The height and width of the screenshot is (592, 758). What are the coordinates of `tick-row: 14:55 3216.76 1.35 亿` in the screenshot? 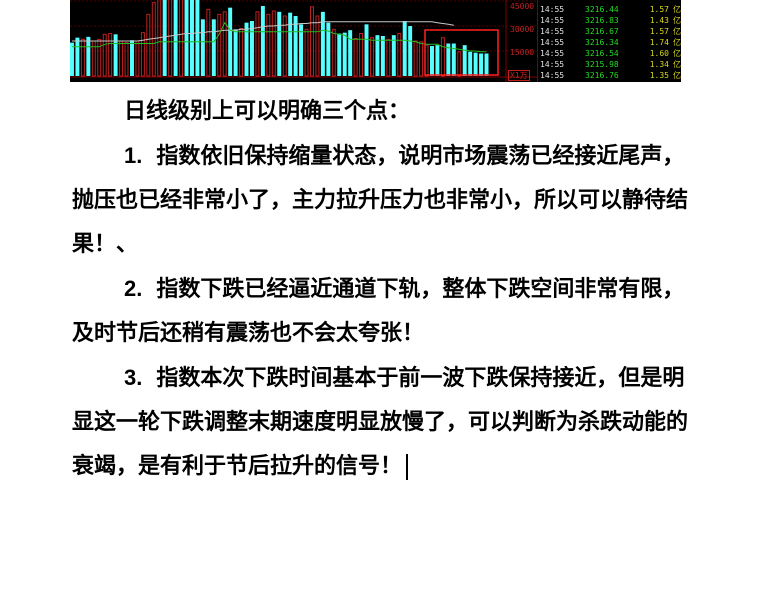 It's located at (609, 75).